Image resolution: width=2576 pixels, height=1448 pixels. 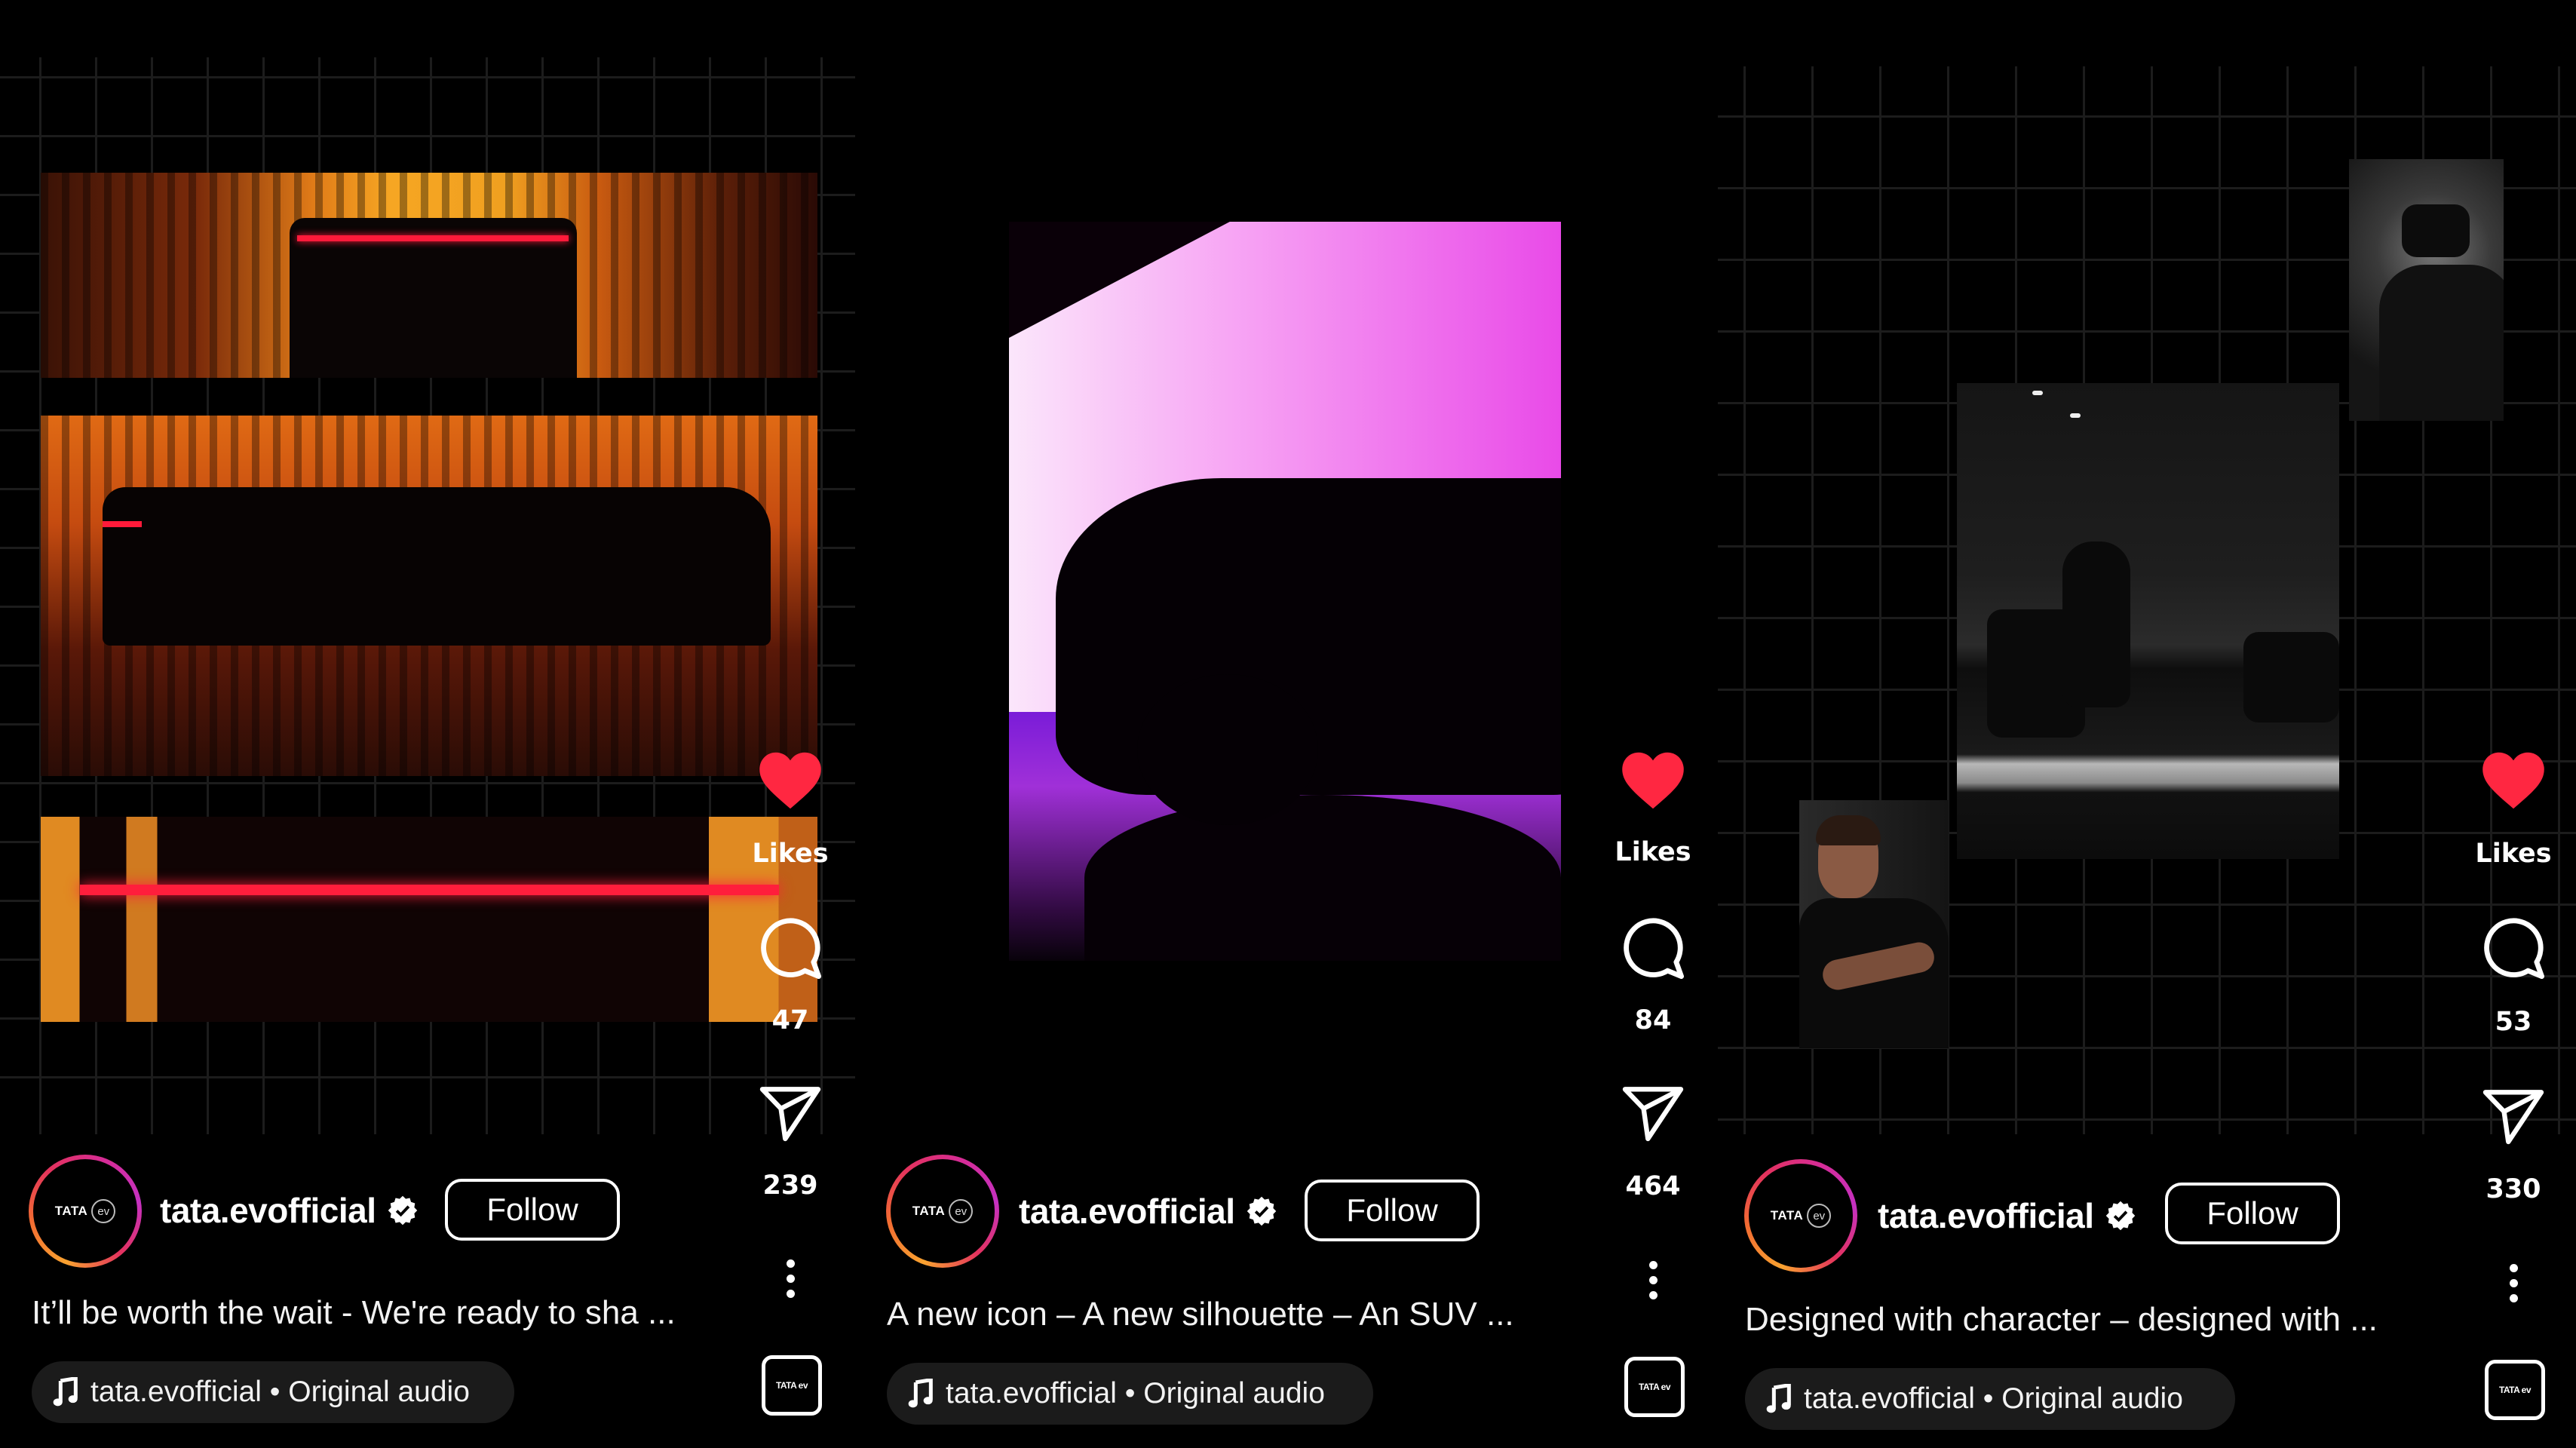 I want to click on shares-count: 330, so click(x=2513, y=1189).